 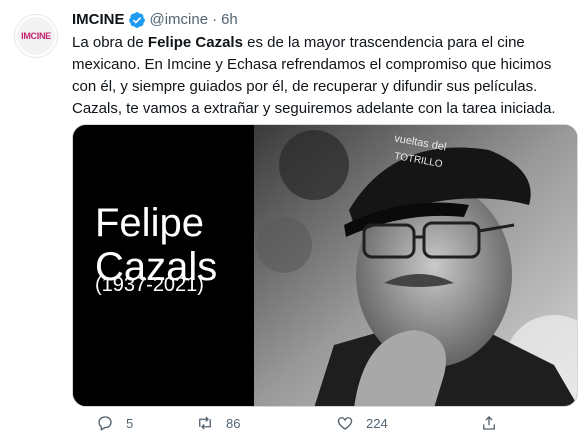 I want to click on like-button: 224, so click(x=362, y=423).